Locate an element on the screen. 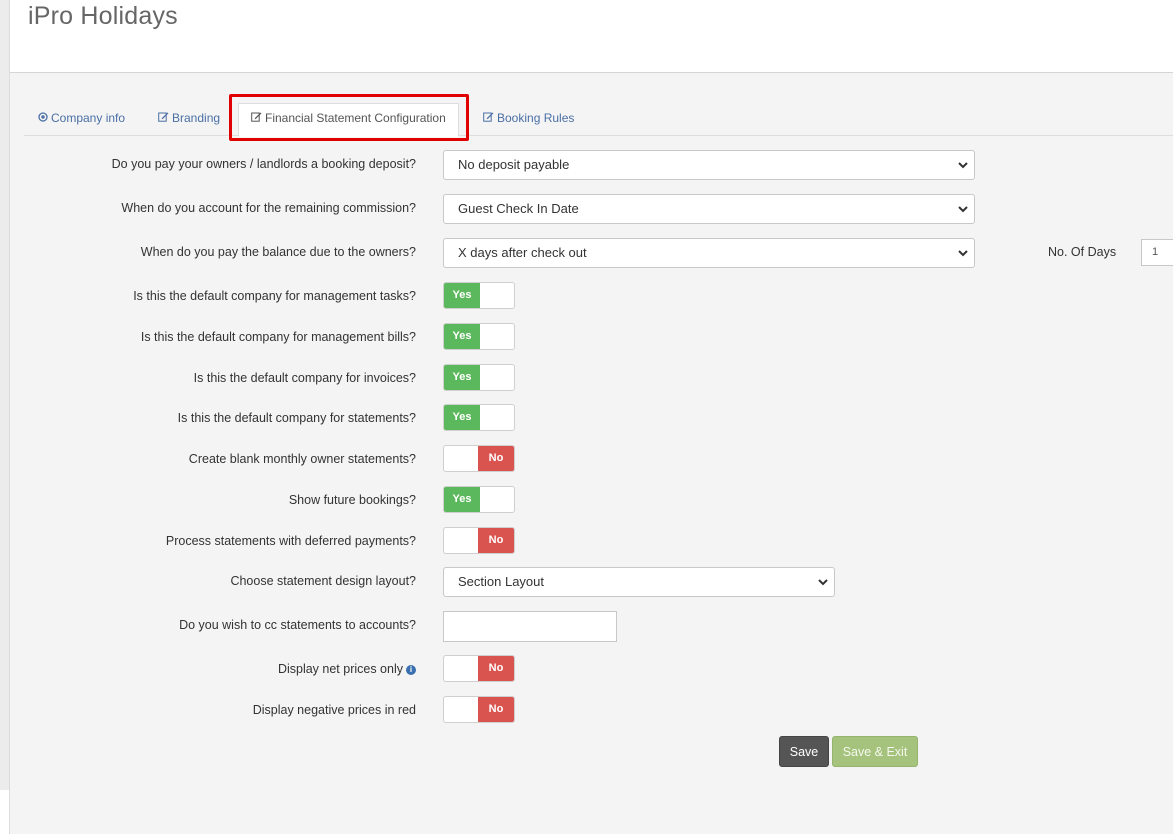 This screenshot has height=834, width=1173. net-prices-label: Display net prices only i is located at coordinates (347, 669).